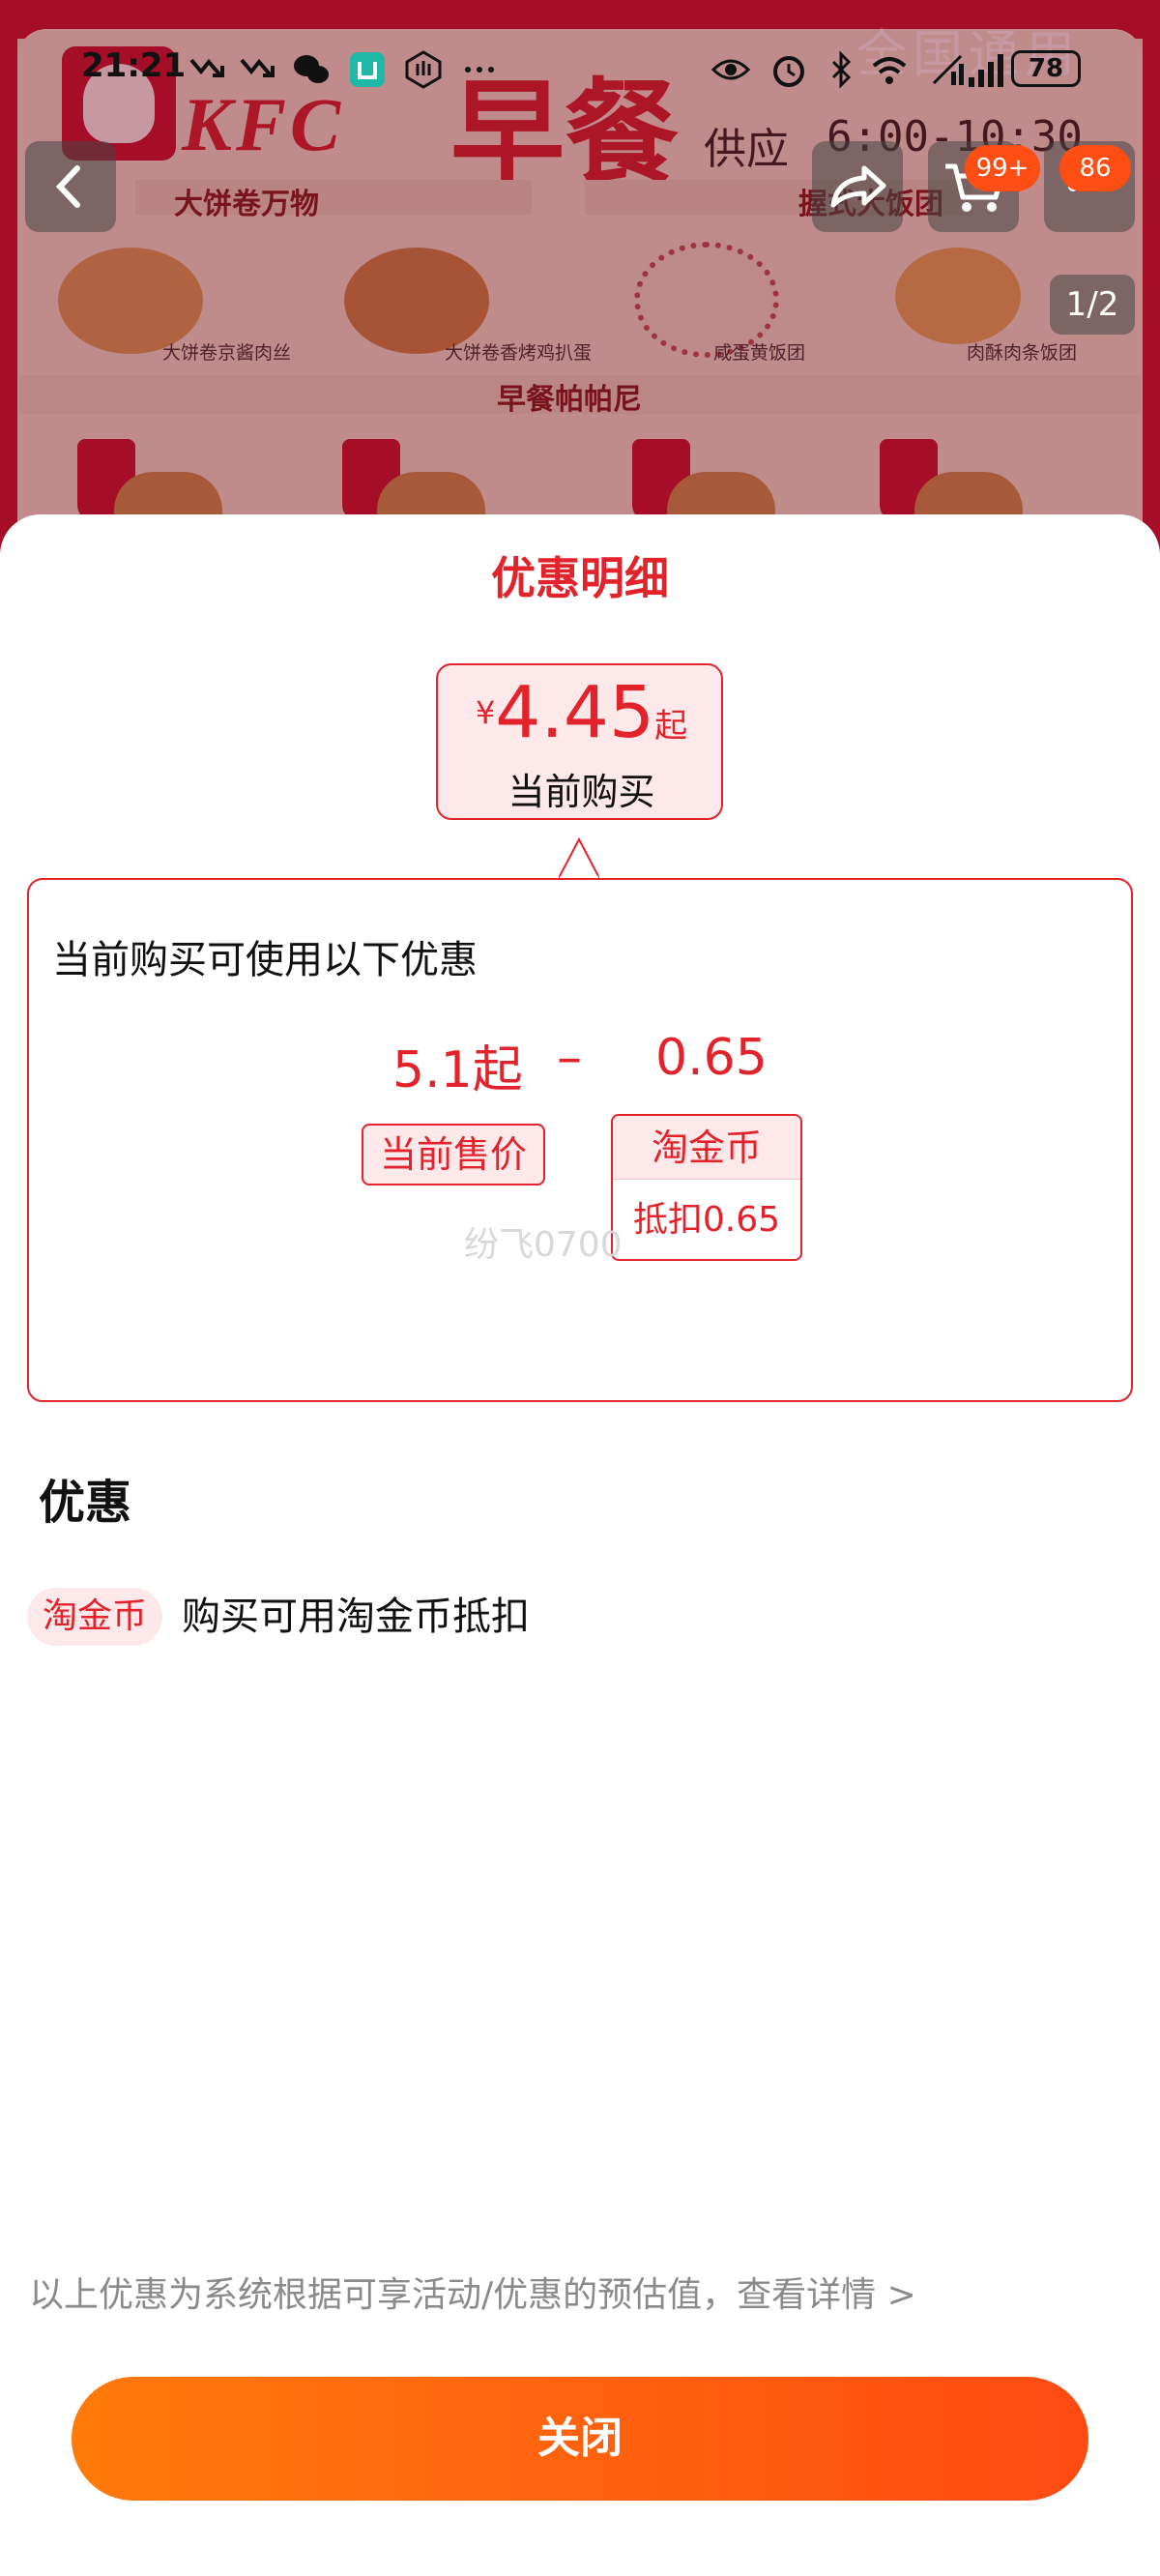  What do you see at coordinates (454, 1155) in the screenshot?
I see `original-price-label: 当前售价` at bounding box center [454, 1155].